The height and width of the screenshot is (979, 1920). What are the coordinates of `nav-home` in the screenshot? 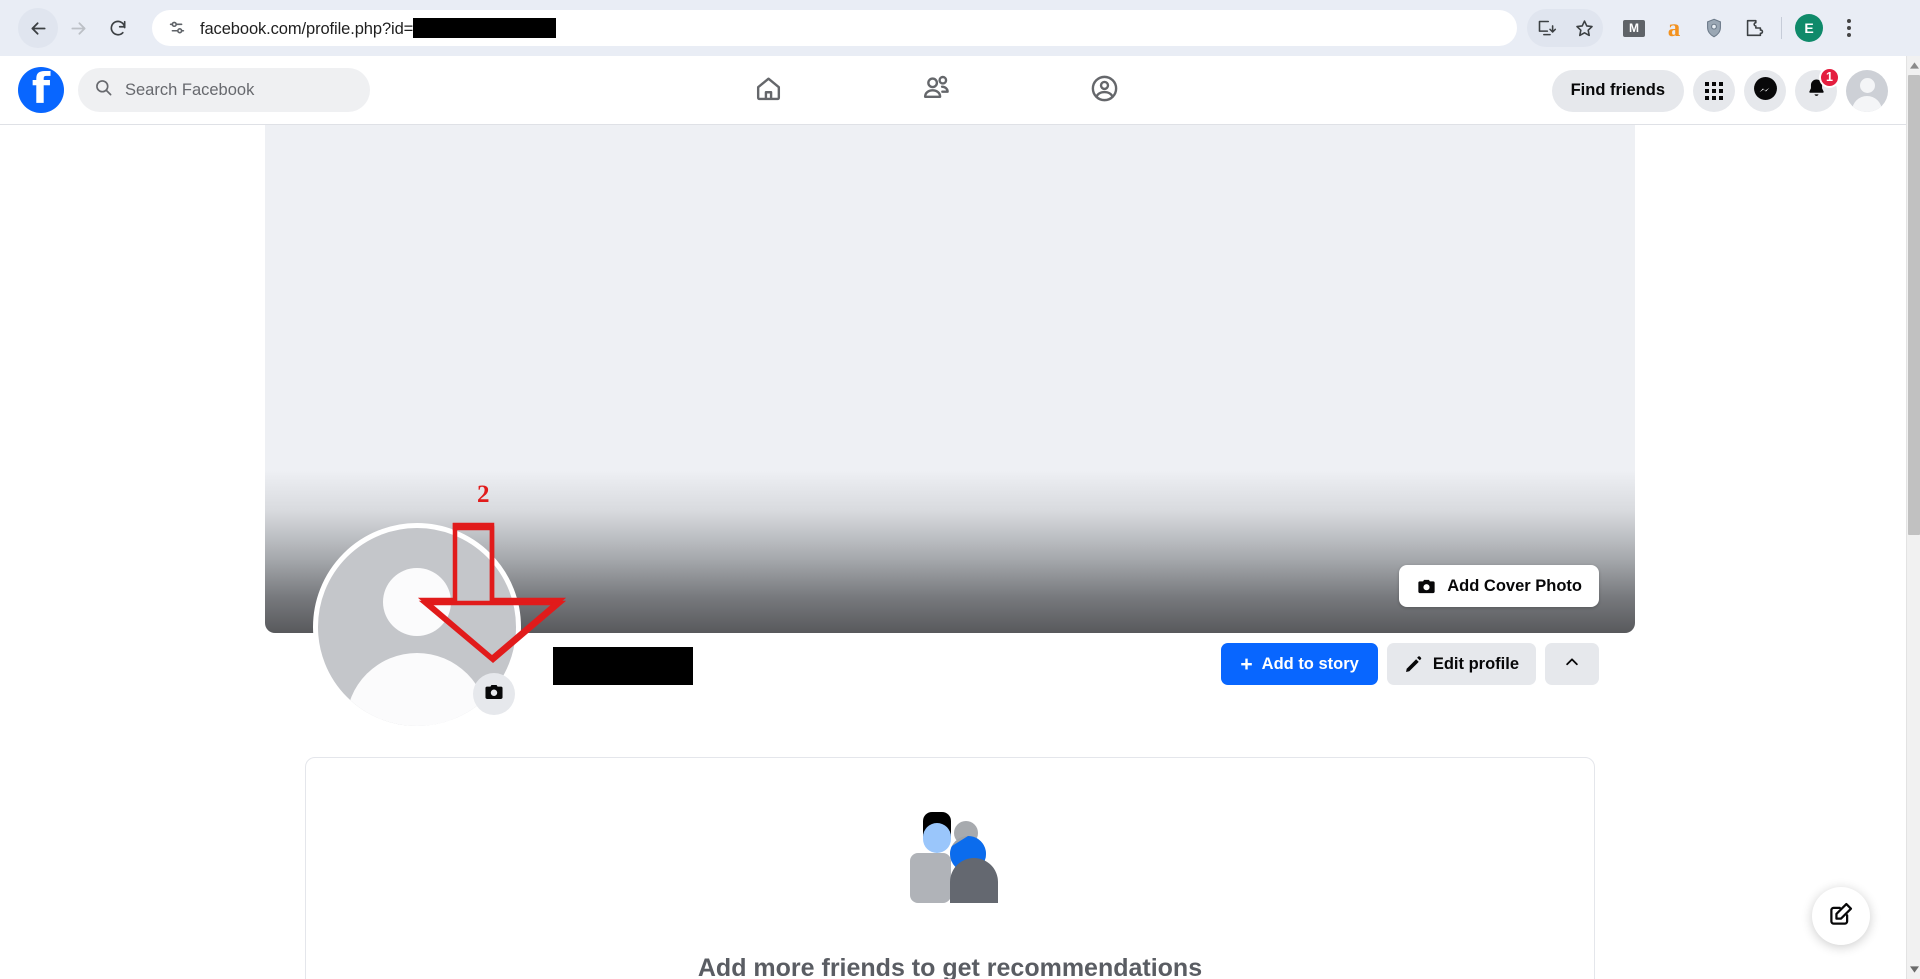 It's located at (768, 91).